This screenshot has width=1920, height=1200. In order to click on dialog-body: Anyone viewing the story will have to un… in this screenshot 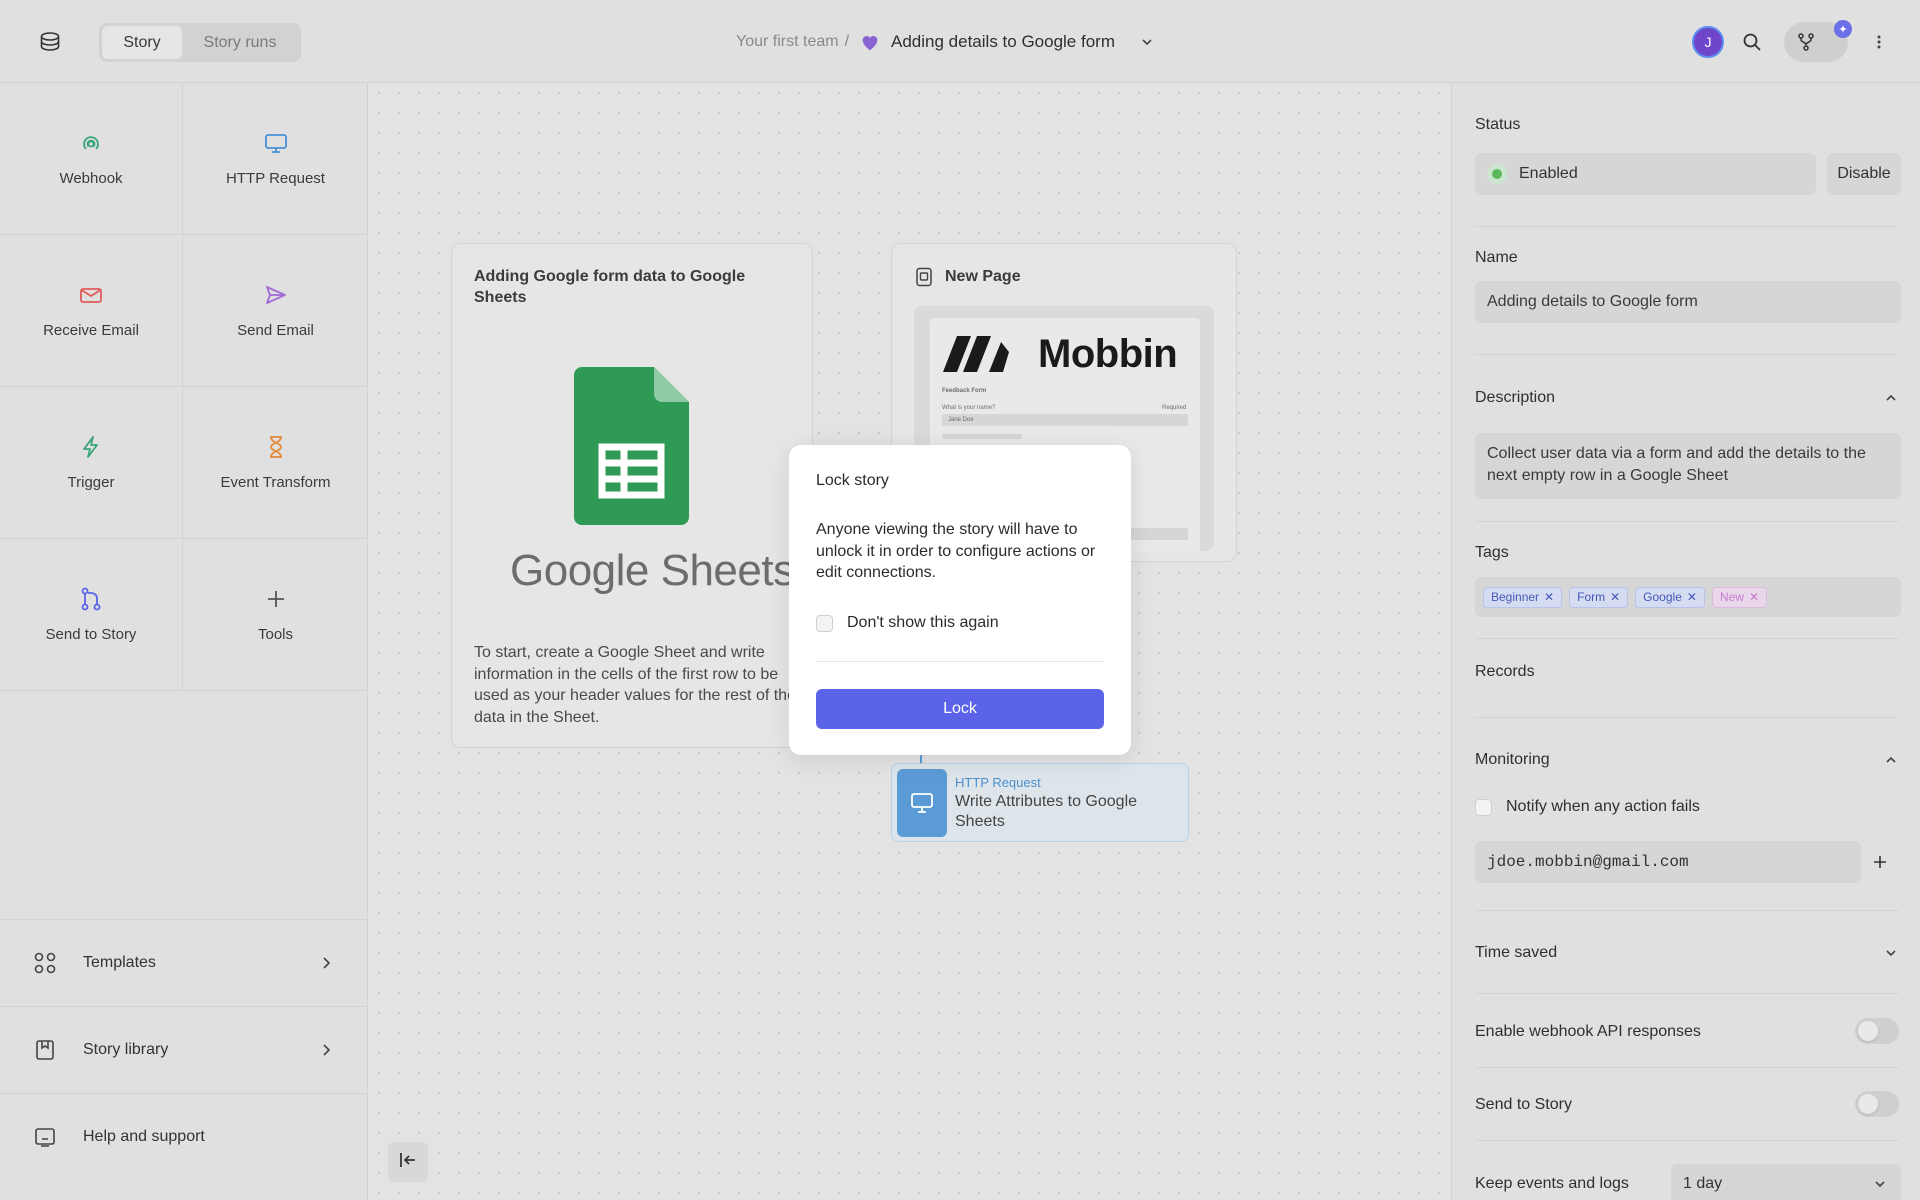, I will do `click(956, 551)`.